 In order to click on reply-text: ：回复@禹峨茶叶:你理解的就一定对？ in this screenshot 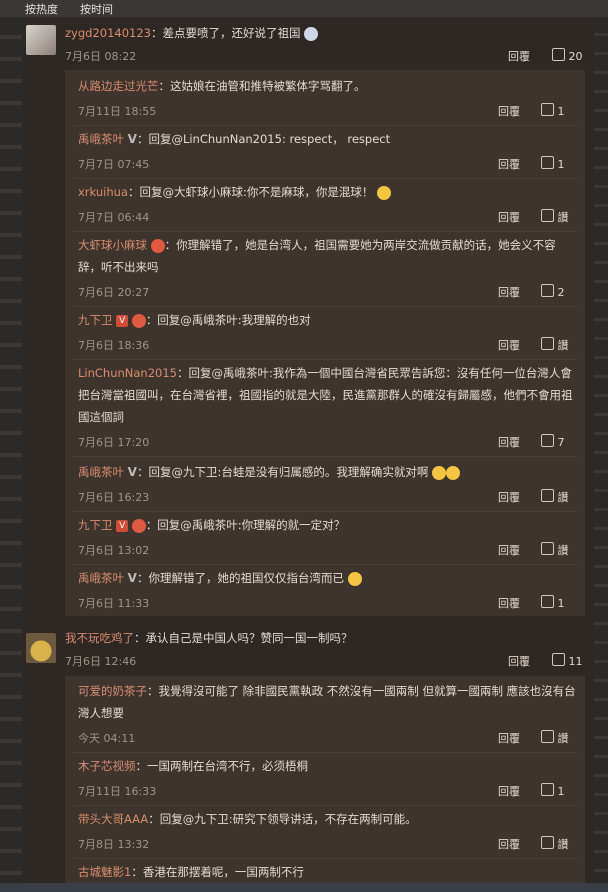, I will do `click(245, 525)`.